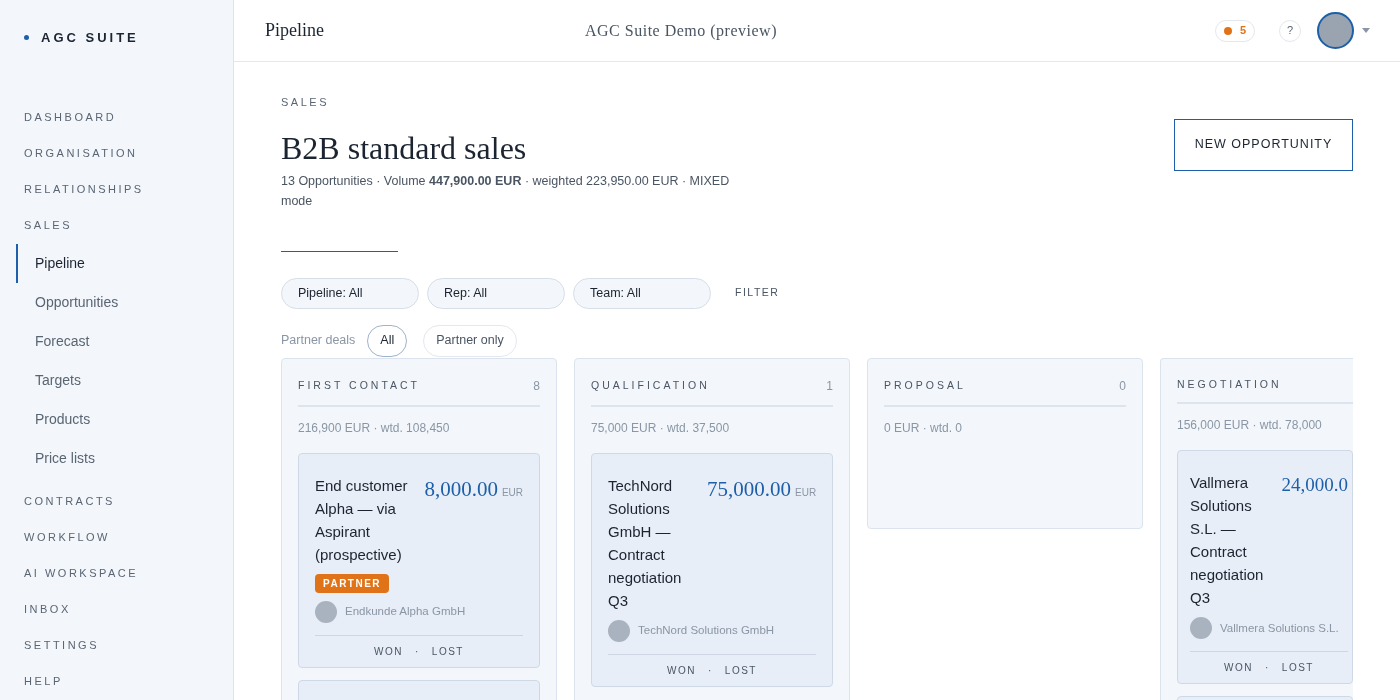 This screenshot has width=1400, height=700. I want to click on nav-section: RELATIONSHIPS, so click(128, 189).